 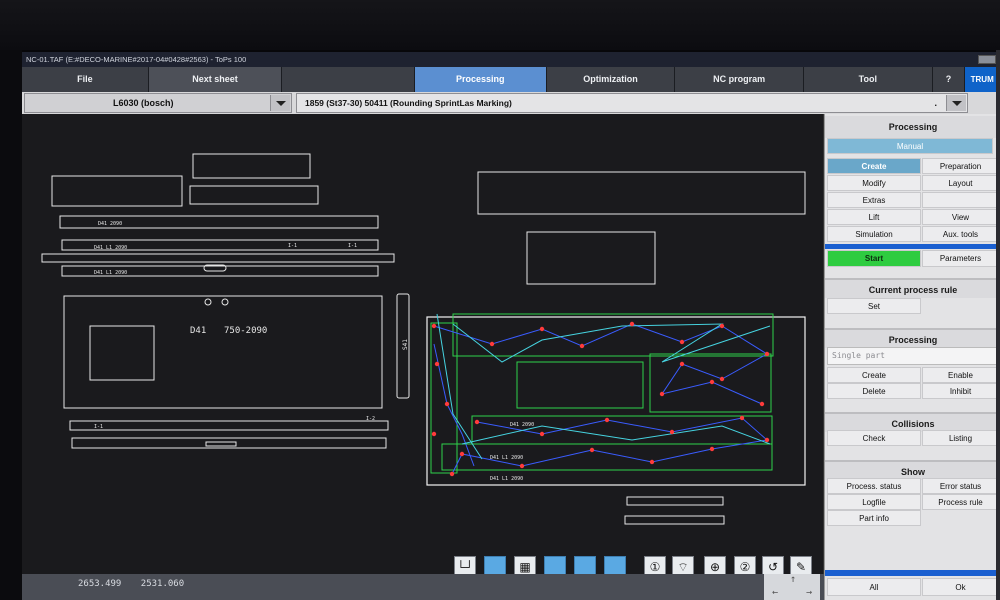 What do you see at coordinates (960, 587) in the screenshot?
I see `ok-button: Ok` at bounding box center [960, 587].